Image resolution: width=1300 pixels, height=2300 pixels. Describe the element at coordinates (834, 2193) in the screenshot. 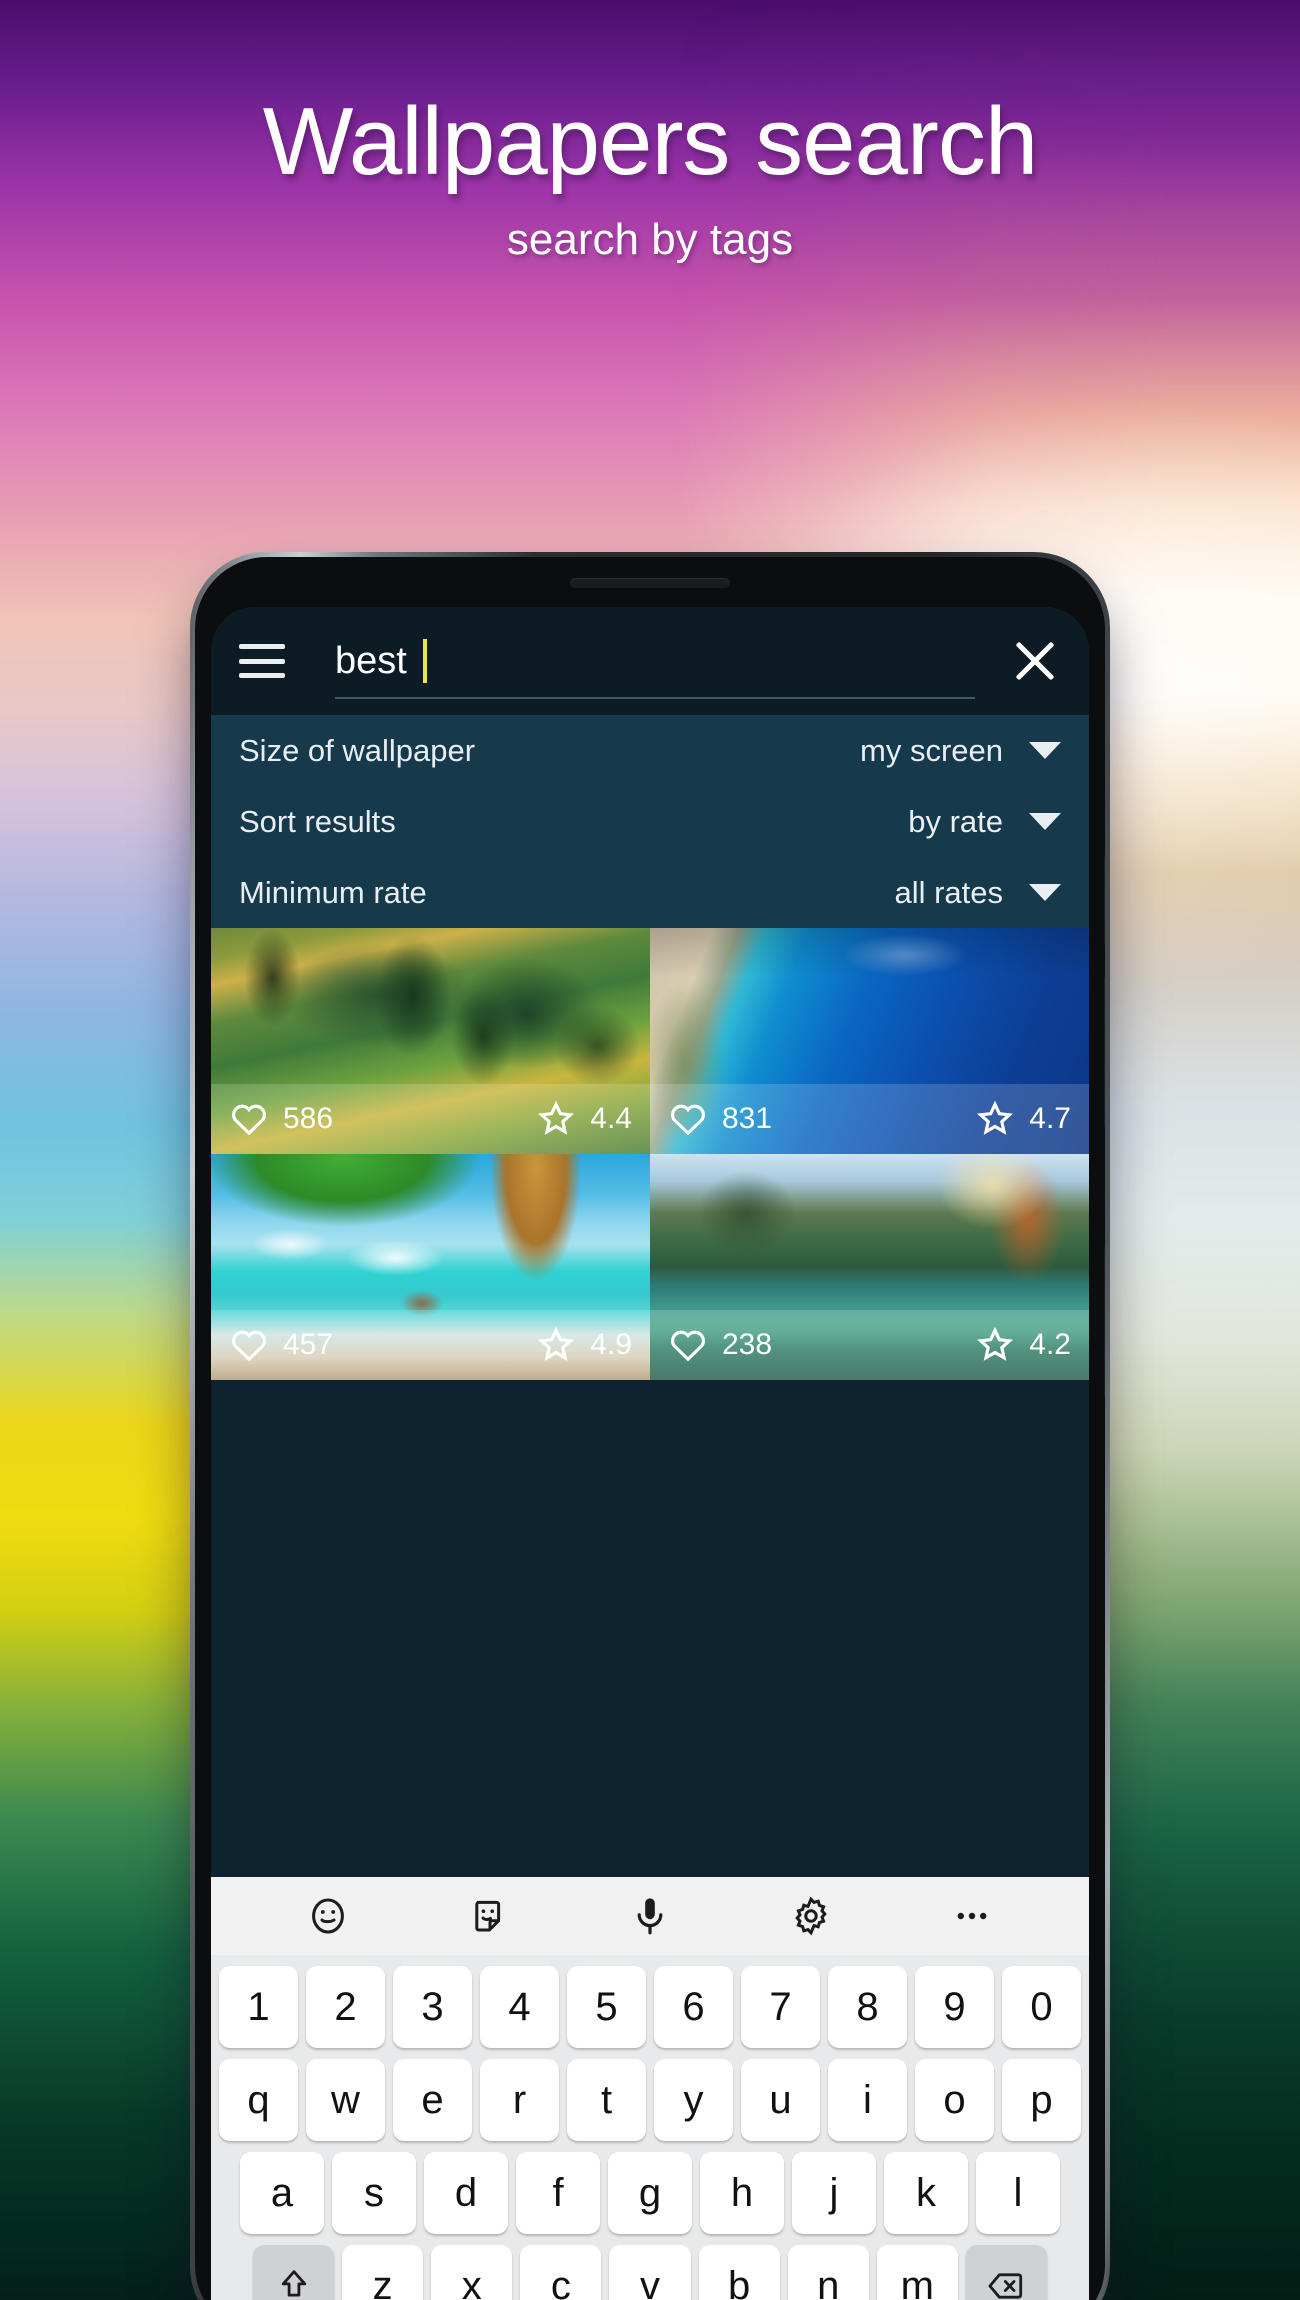

I see `key-j: j` at that location.